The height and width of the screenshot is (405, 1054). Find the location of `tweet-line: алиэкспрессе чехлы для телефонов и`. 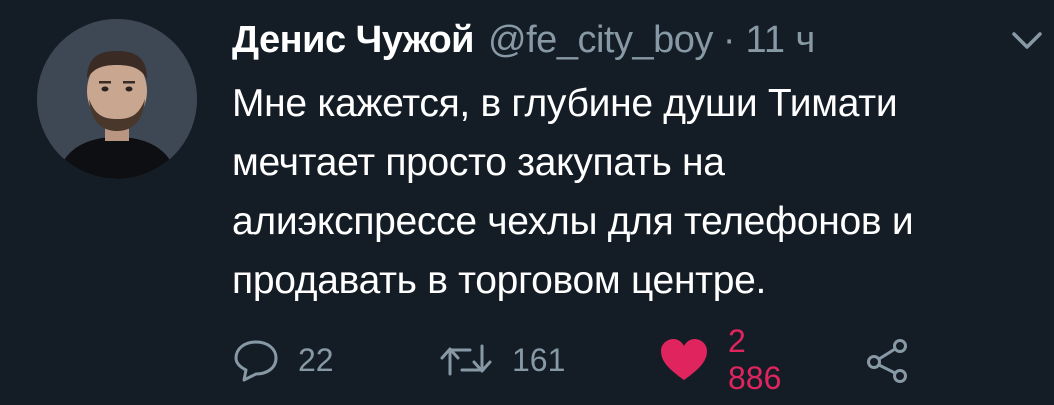

tweet-line: алиэкспрессе чехлы для телефонов и is located at coordinates (573, 221).